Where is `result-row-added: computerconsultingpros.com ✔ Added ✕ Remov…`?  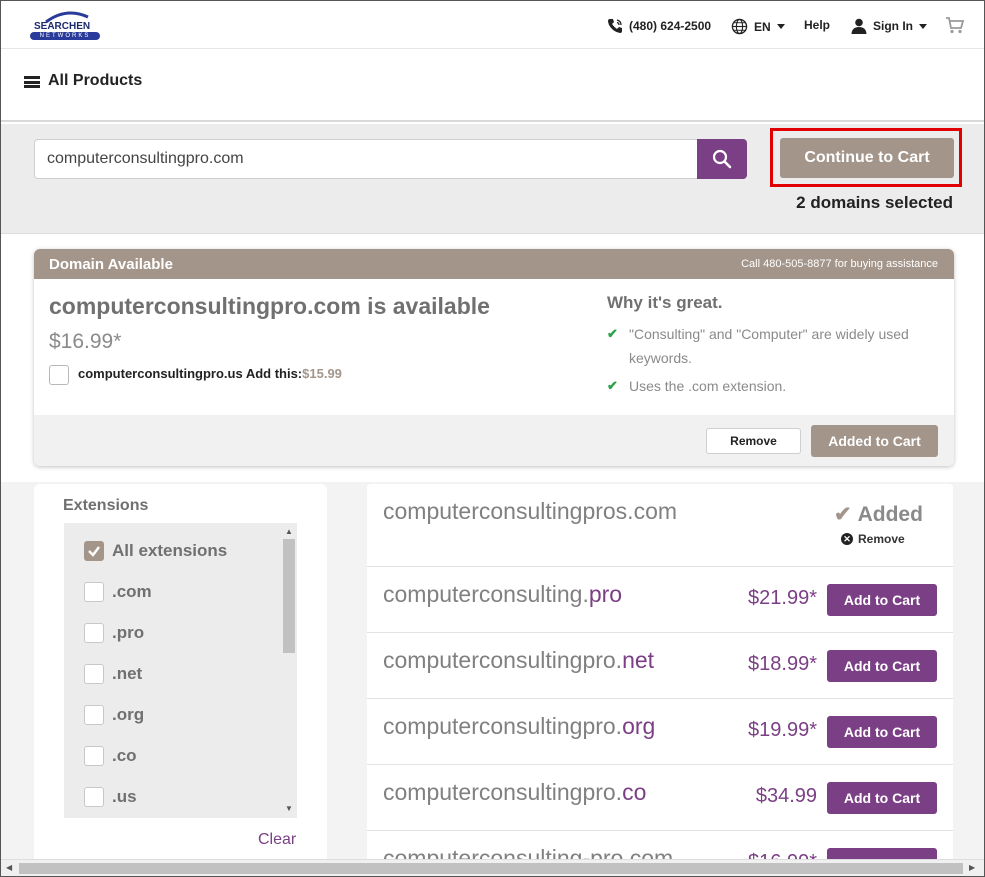
result-row-added: computerconsultingpros.com ✔ Added ✕ Remov… is located at coordinates (660, 525).